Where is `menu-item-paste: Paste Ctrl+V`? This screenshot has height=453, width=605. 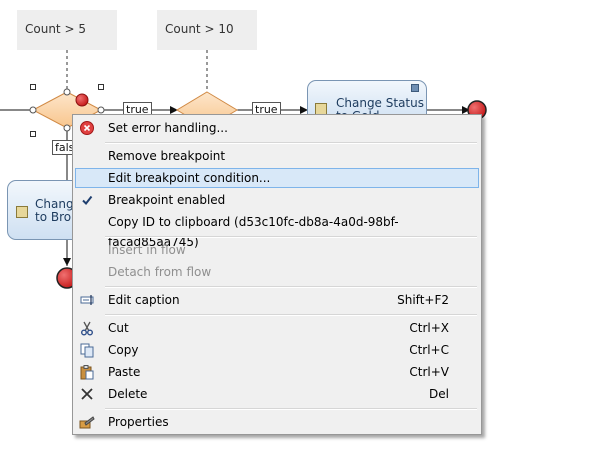 menu-item-paste: Paste Ctrl+V is located at coordinates (277, 372).